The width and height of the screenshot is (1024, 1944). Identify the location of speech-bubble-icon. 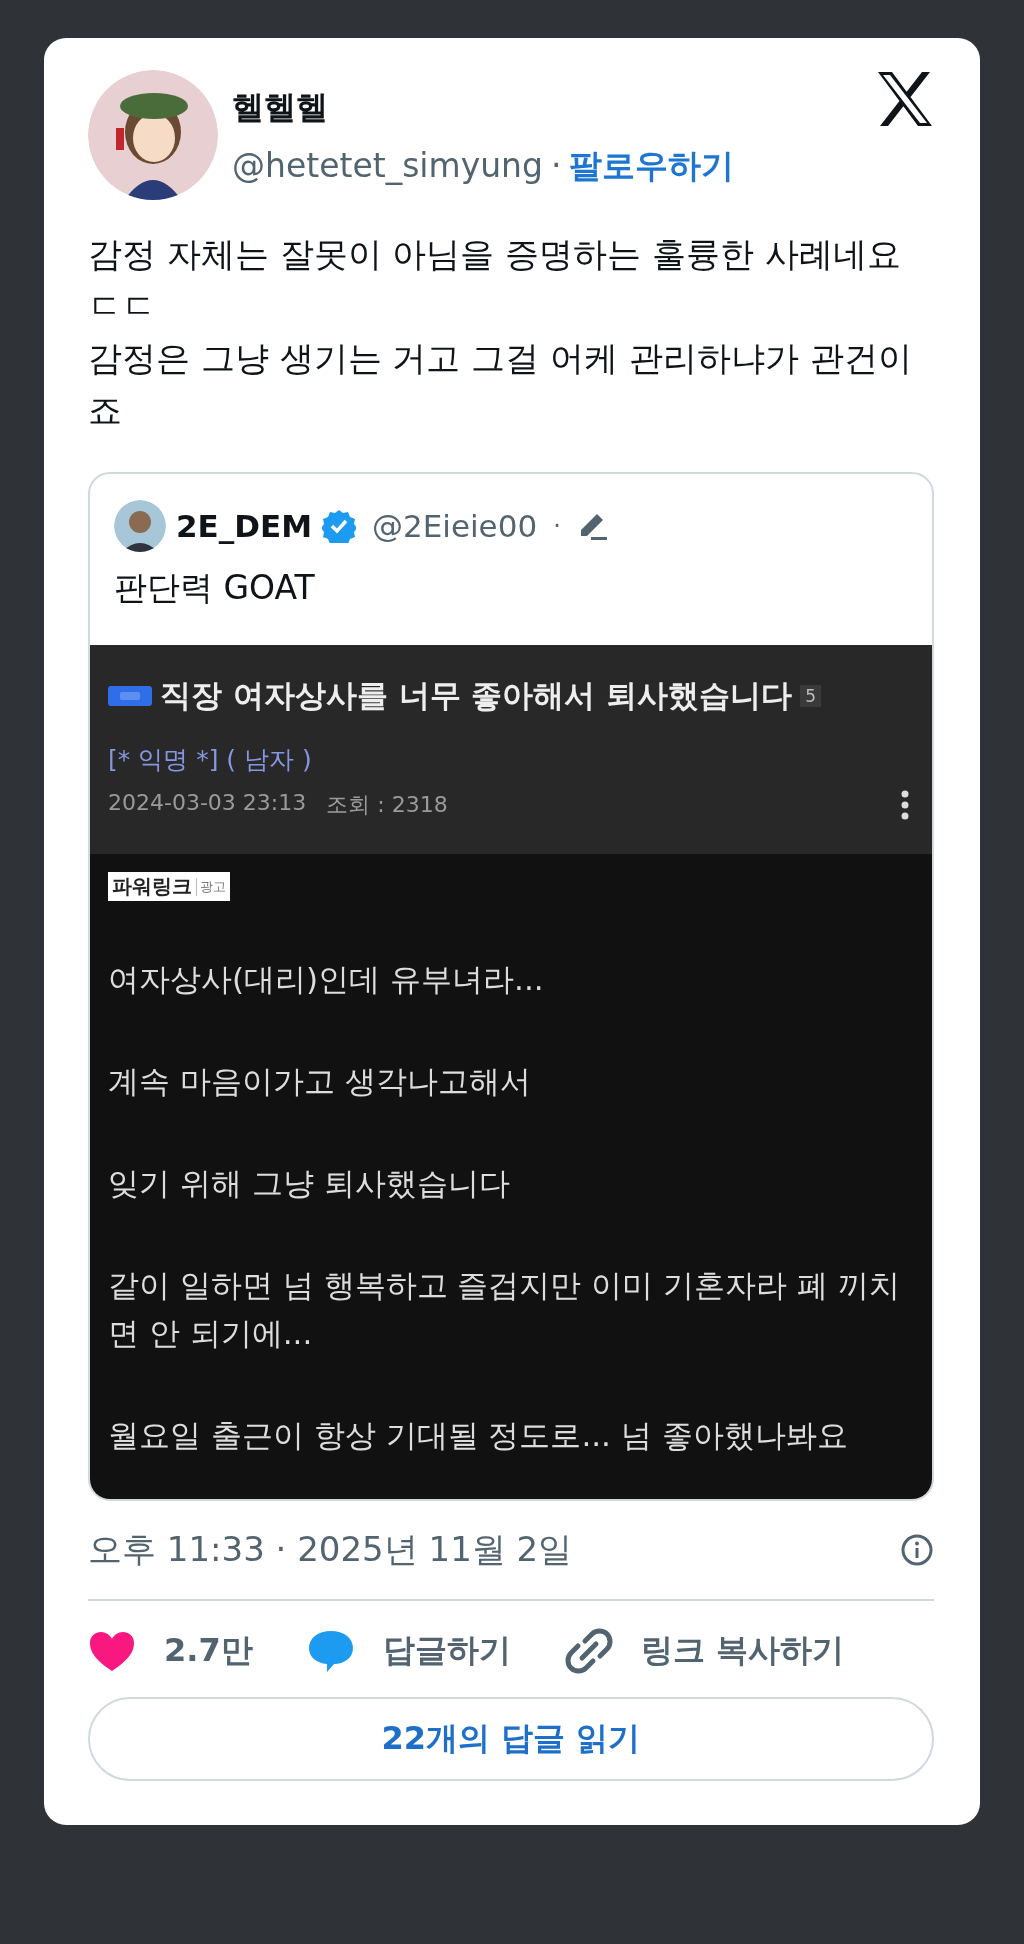
(330, 1651).